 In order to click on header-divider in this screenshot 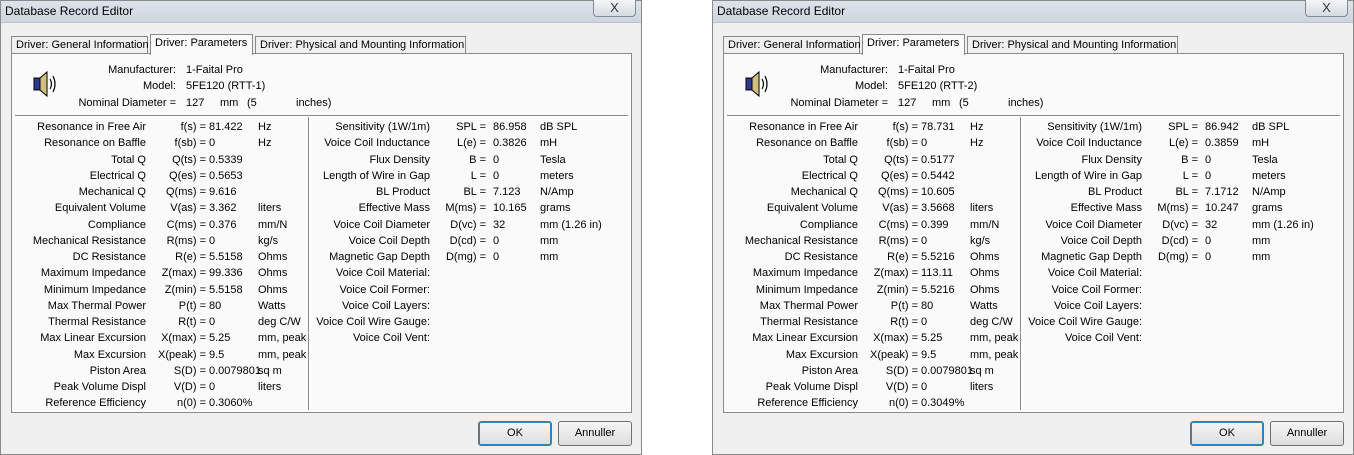, I will do `click(1033, 116)`.